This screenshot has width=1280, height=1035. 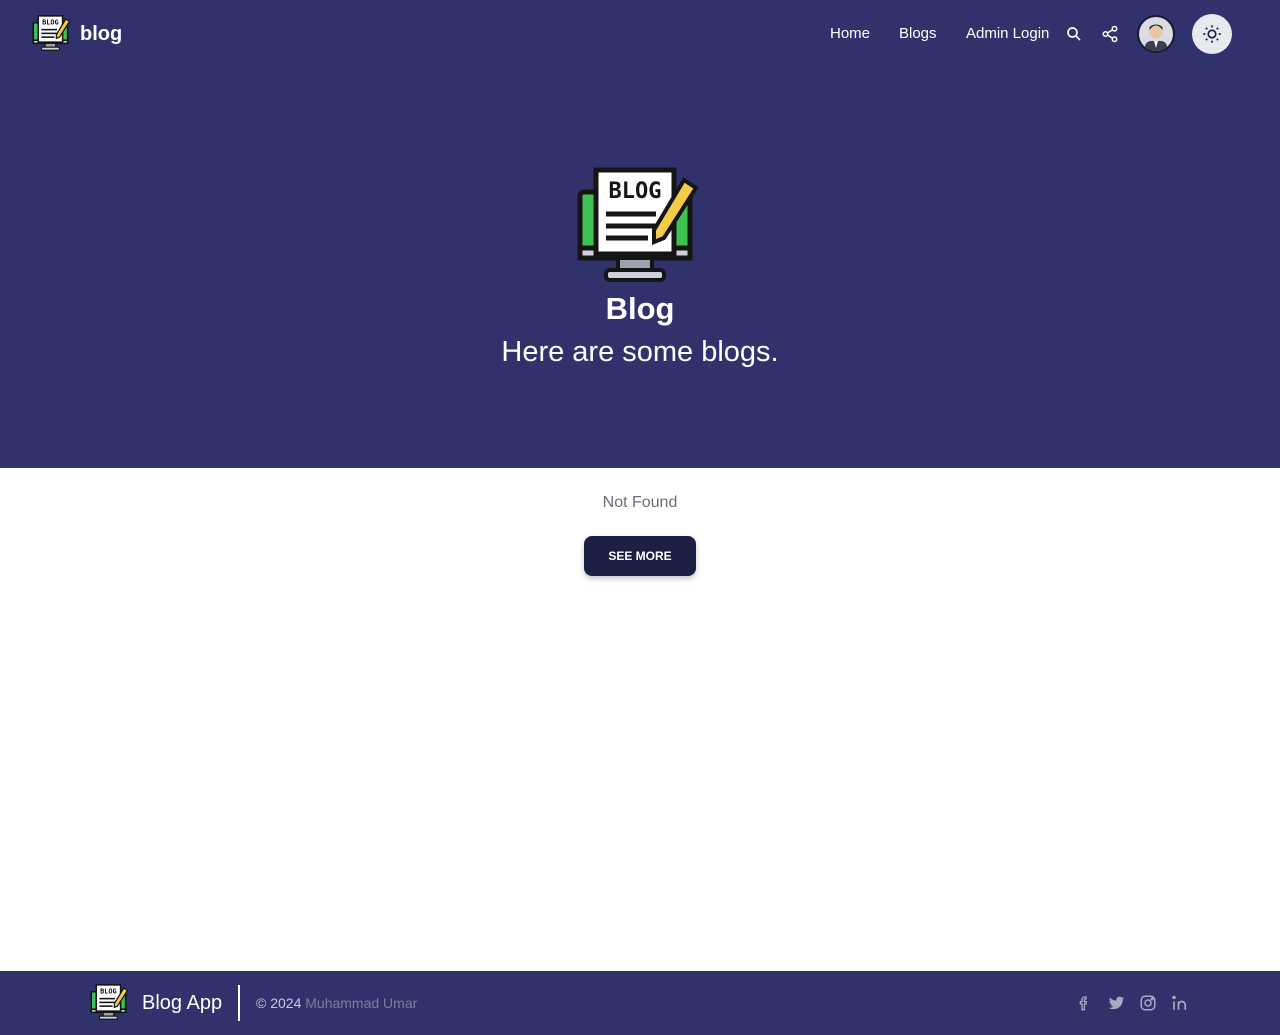 I want to click on hero-subtitle: Here are some blogs., so click(x=640, y=352).